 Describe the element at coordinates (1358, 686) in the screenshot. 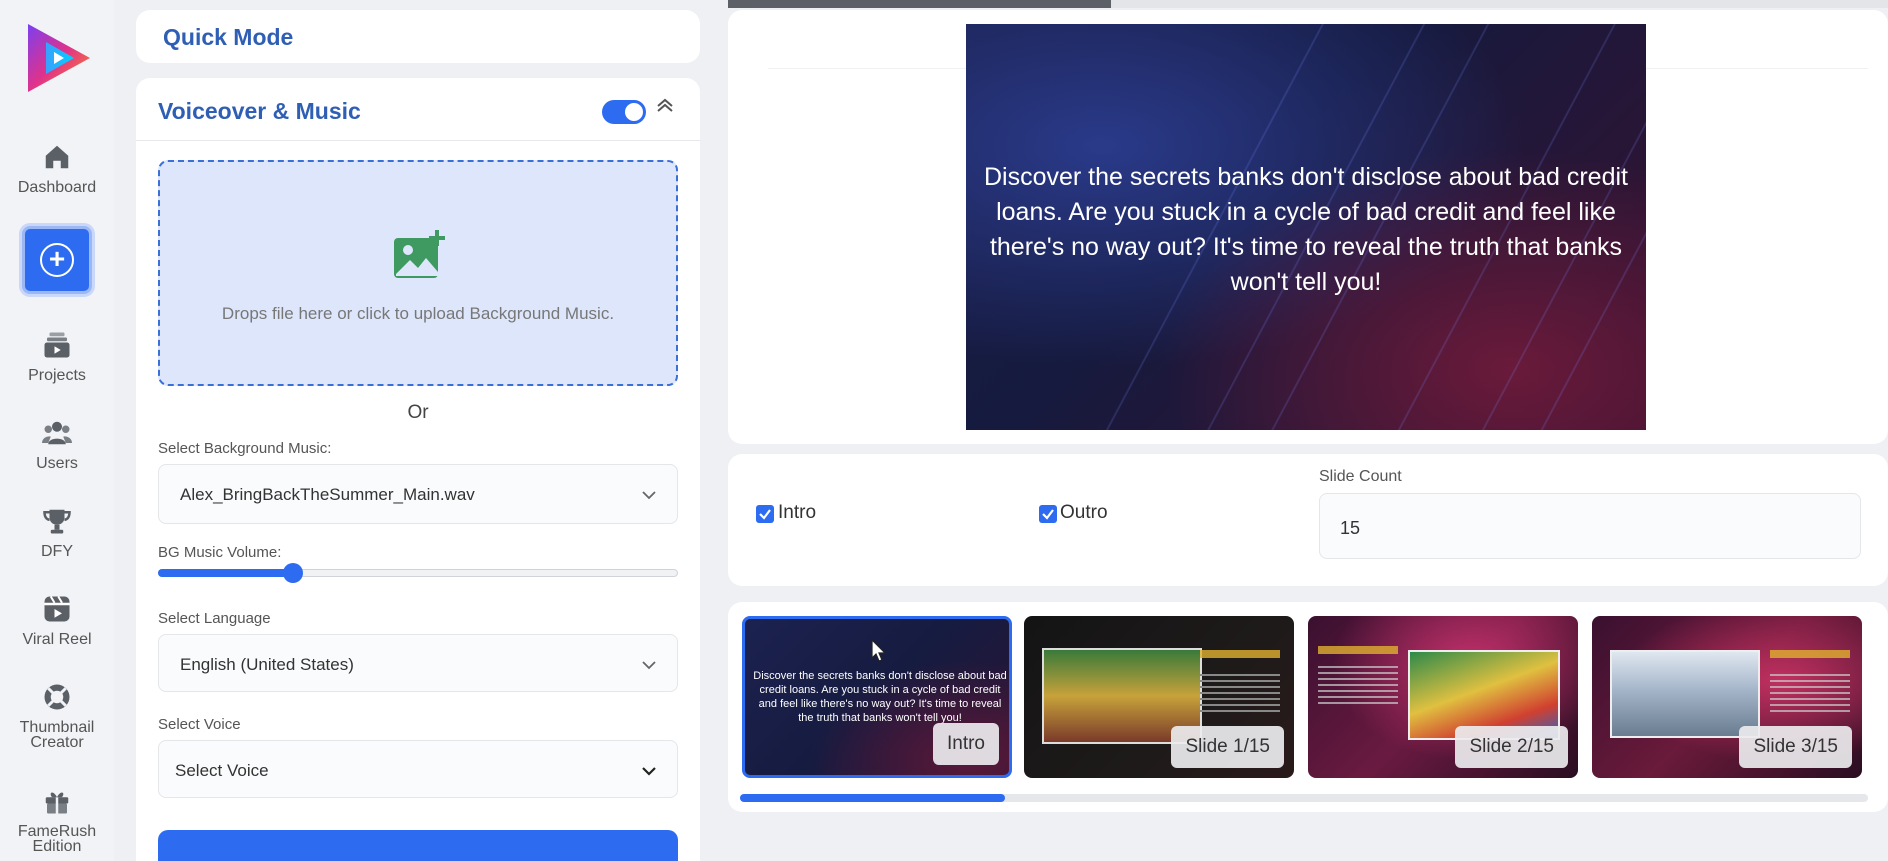

I see `slide-2-text-lines` at that location.